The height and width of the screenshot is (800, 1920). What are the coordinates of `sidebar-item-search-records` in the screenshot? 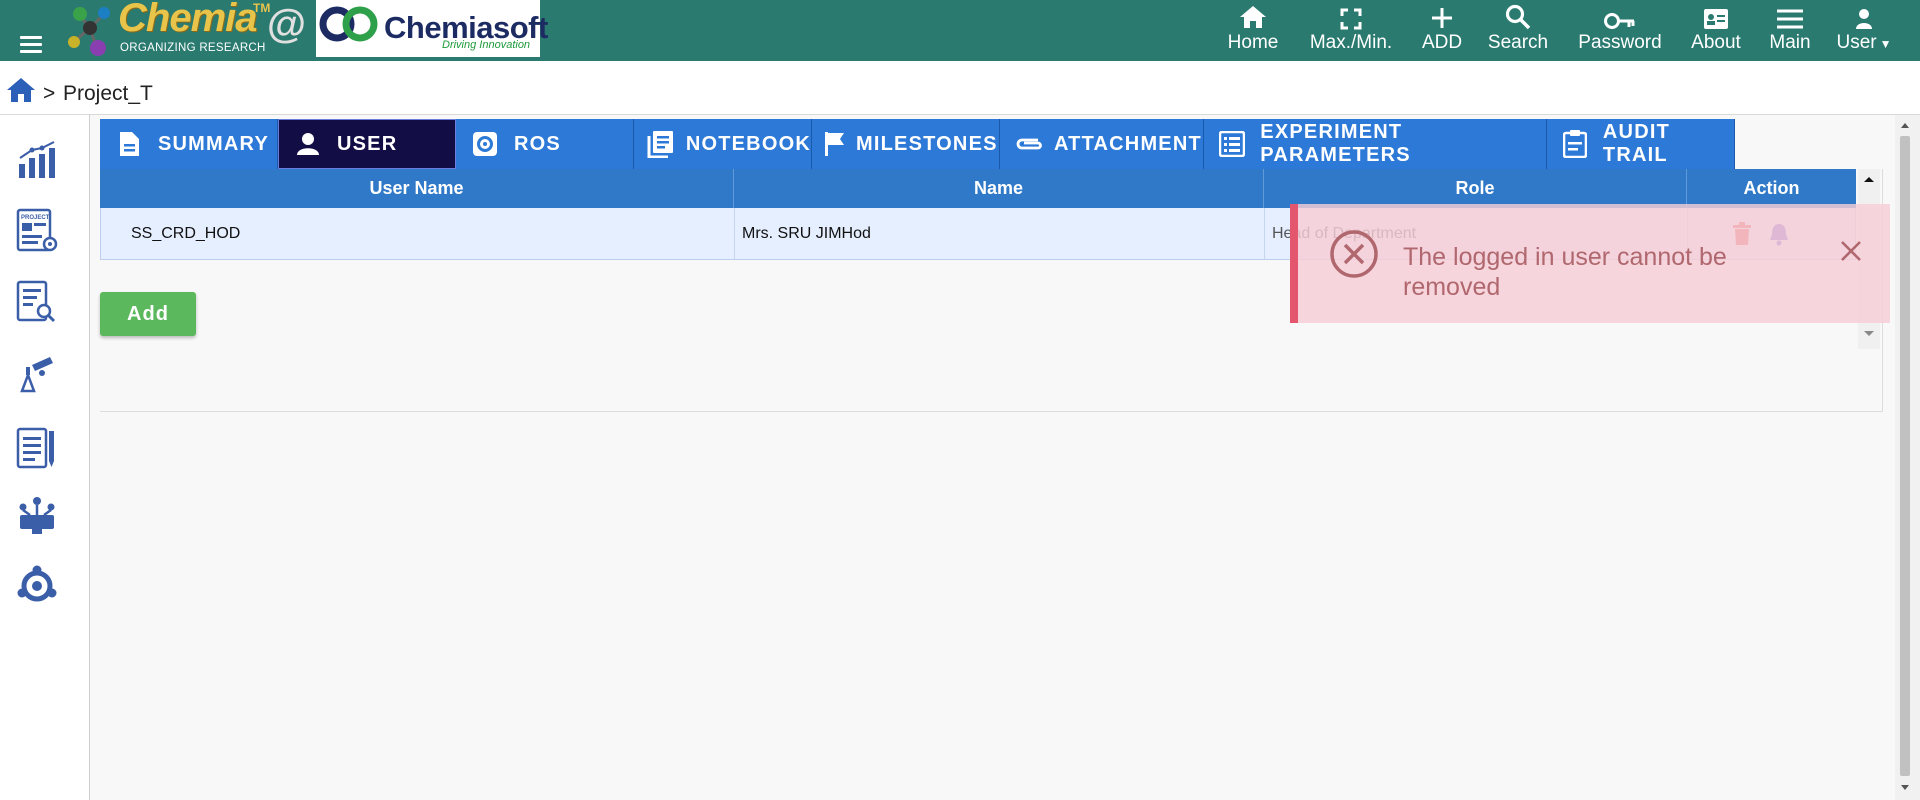 It's located at (37, 301).